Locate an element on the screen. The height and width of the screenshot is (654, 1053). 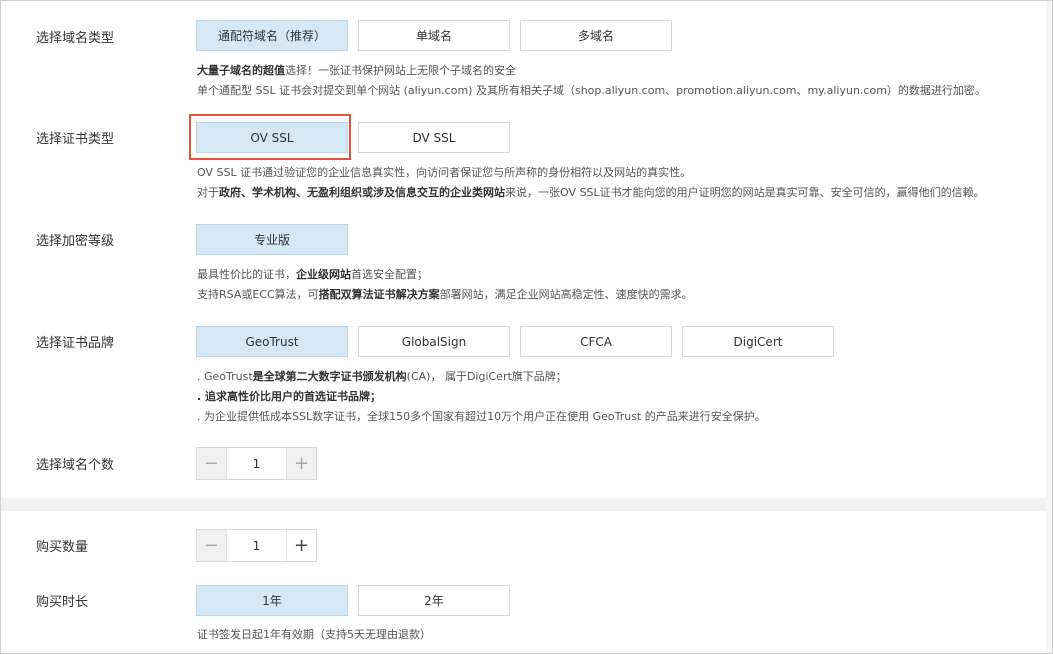
encryption-desc-line1: 最具性价比的证书，企业级网站首选安全配置； is located at coordinates (312, 274).